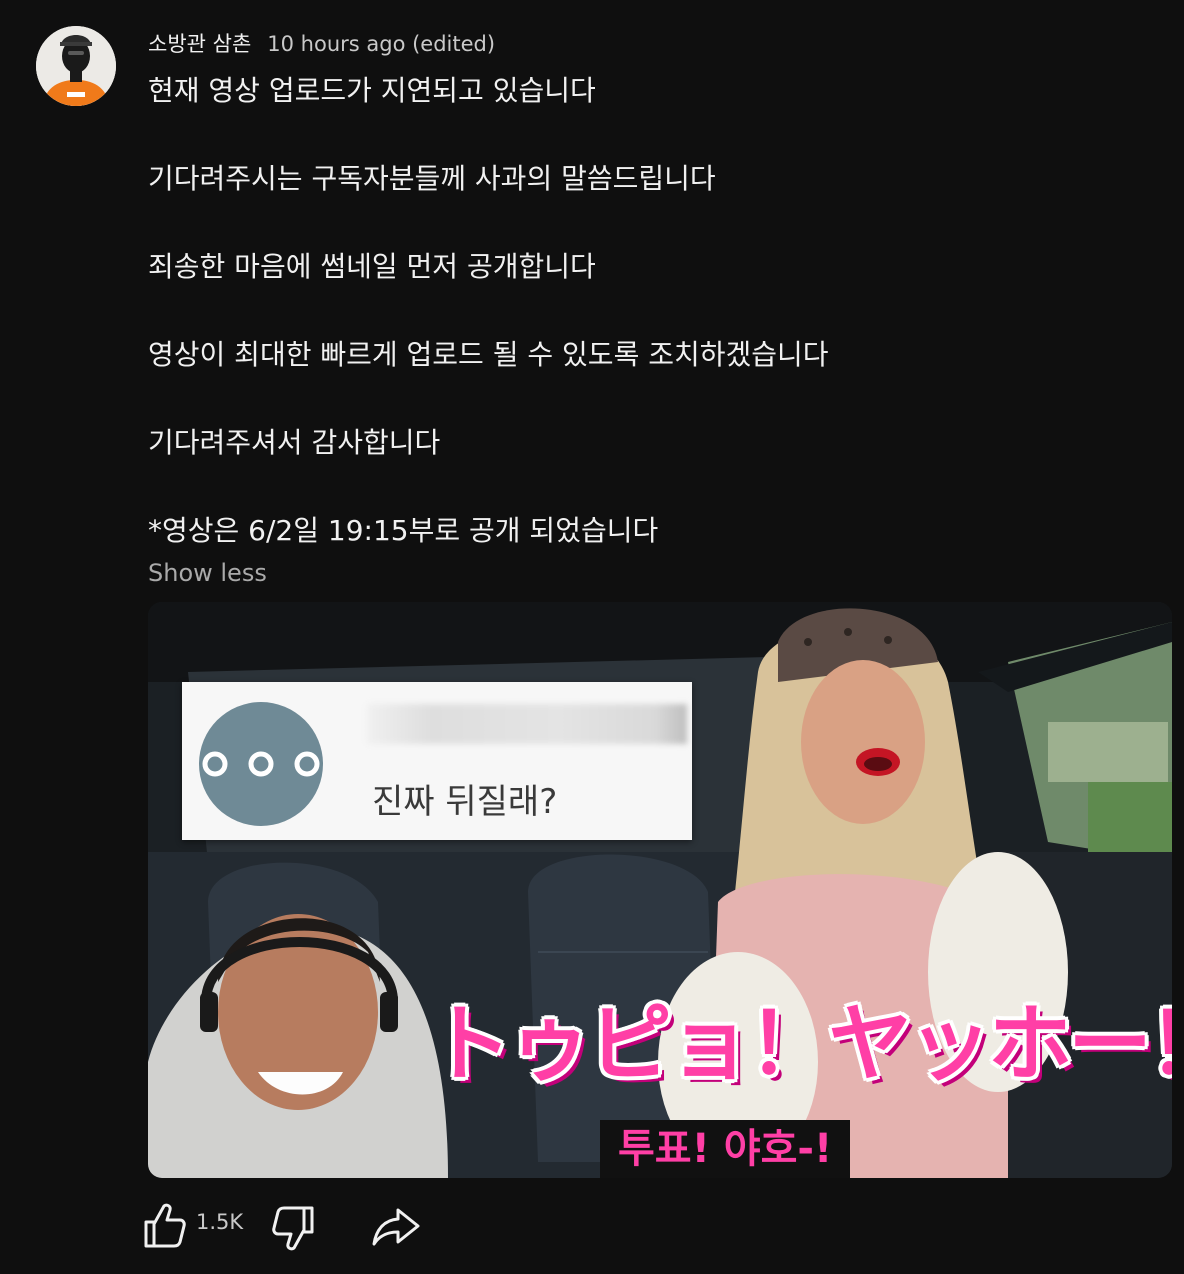 This screenshot has width=1184, height=1274. I want to click on channel-avatar, so click(76, 66).